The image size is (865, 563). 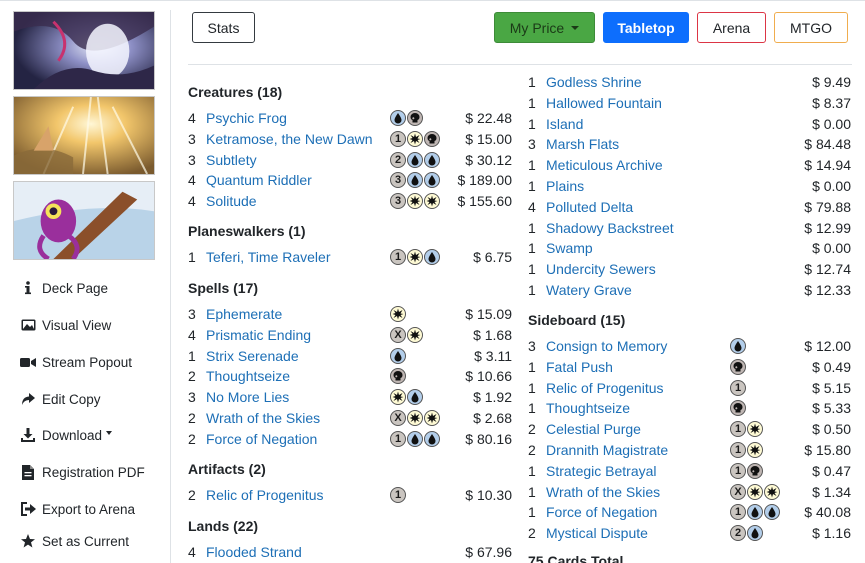 What do you see at coordinates (601, 471) in the screenshot?
I see `card-name-link: Strategic Betrayal` at bounding box center [601, 471].